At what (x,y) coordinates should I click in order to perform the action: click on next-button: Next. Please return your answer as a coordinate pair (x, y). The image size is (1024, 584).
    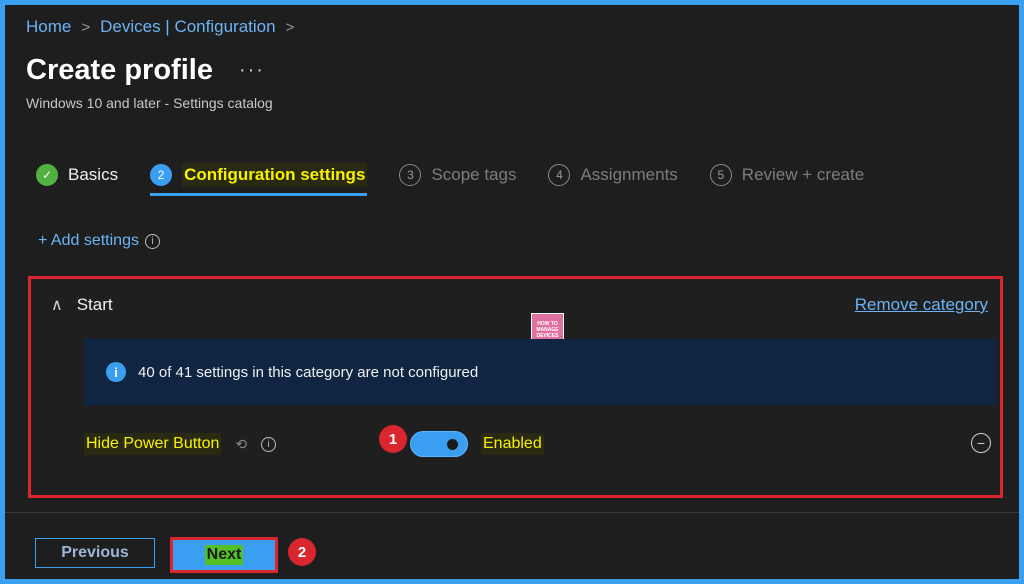
    Looking at the image, I should click on (224, 555).